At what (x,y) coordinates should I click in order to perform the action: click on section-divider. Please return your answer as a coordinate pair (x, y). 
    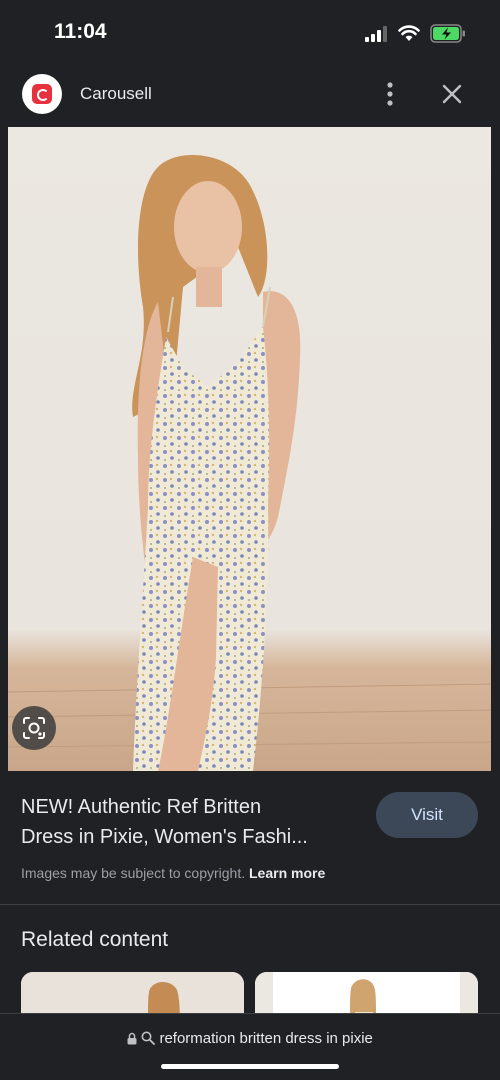
    Looking at the image, I should click on (250, 904).